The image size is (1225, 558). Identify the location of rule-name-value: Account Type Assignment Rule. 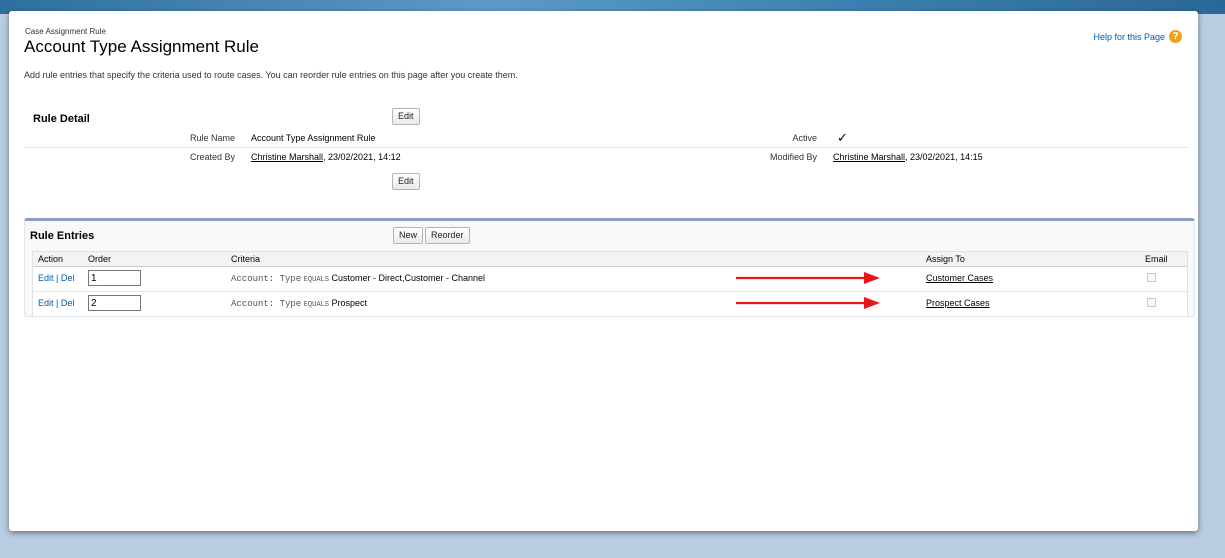
(313, 138).